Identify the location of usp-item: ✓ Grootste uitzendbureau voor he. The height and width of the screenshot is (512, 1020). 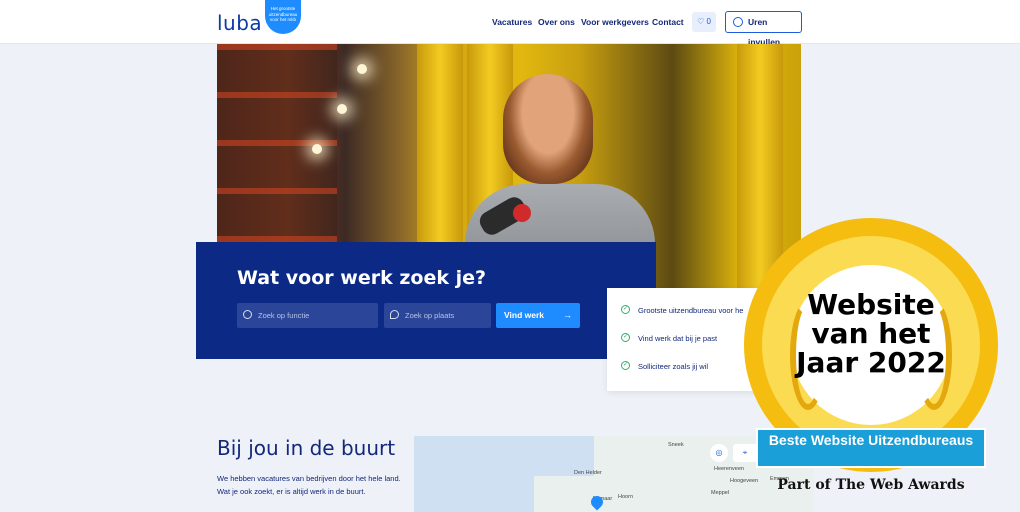
(682, 310).